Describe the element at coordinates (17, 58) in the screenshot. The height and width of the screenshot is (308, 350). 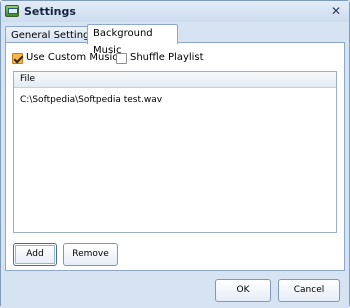
I see `use-custom-music-checkbox` at that location.